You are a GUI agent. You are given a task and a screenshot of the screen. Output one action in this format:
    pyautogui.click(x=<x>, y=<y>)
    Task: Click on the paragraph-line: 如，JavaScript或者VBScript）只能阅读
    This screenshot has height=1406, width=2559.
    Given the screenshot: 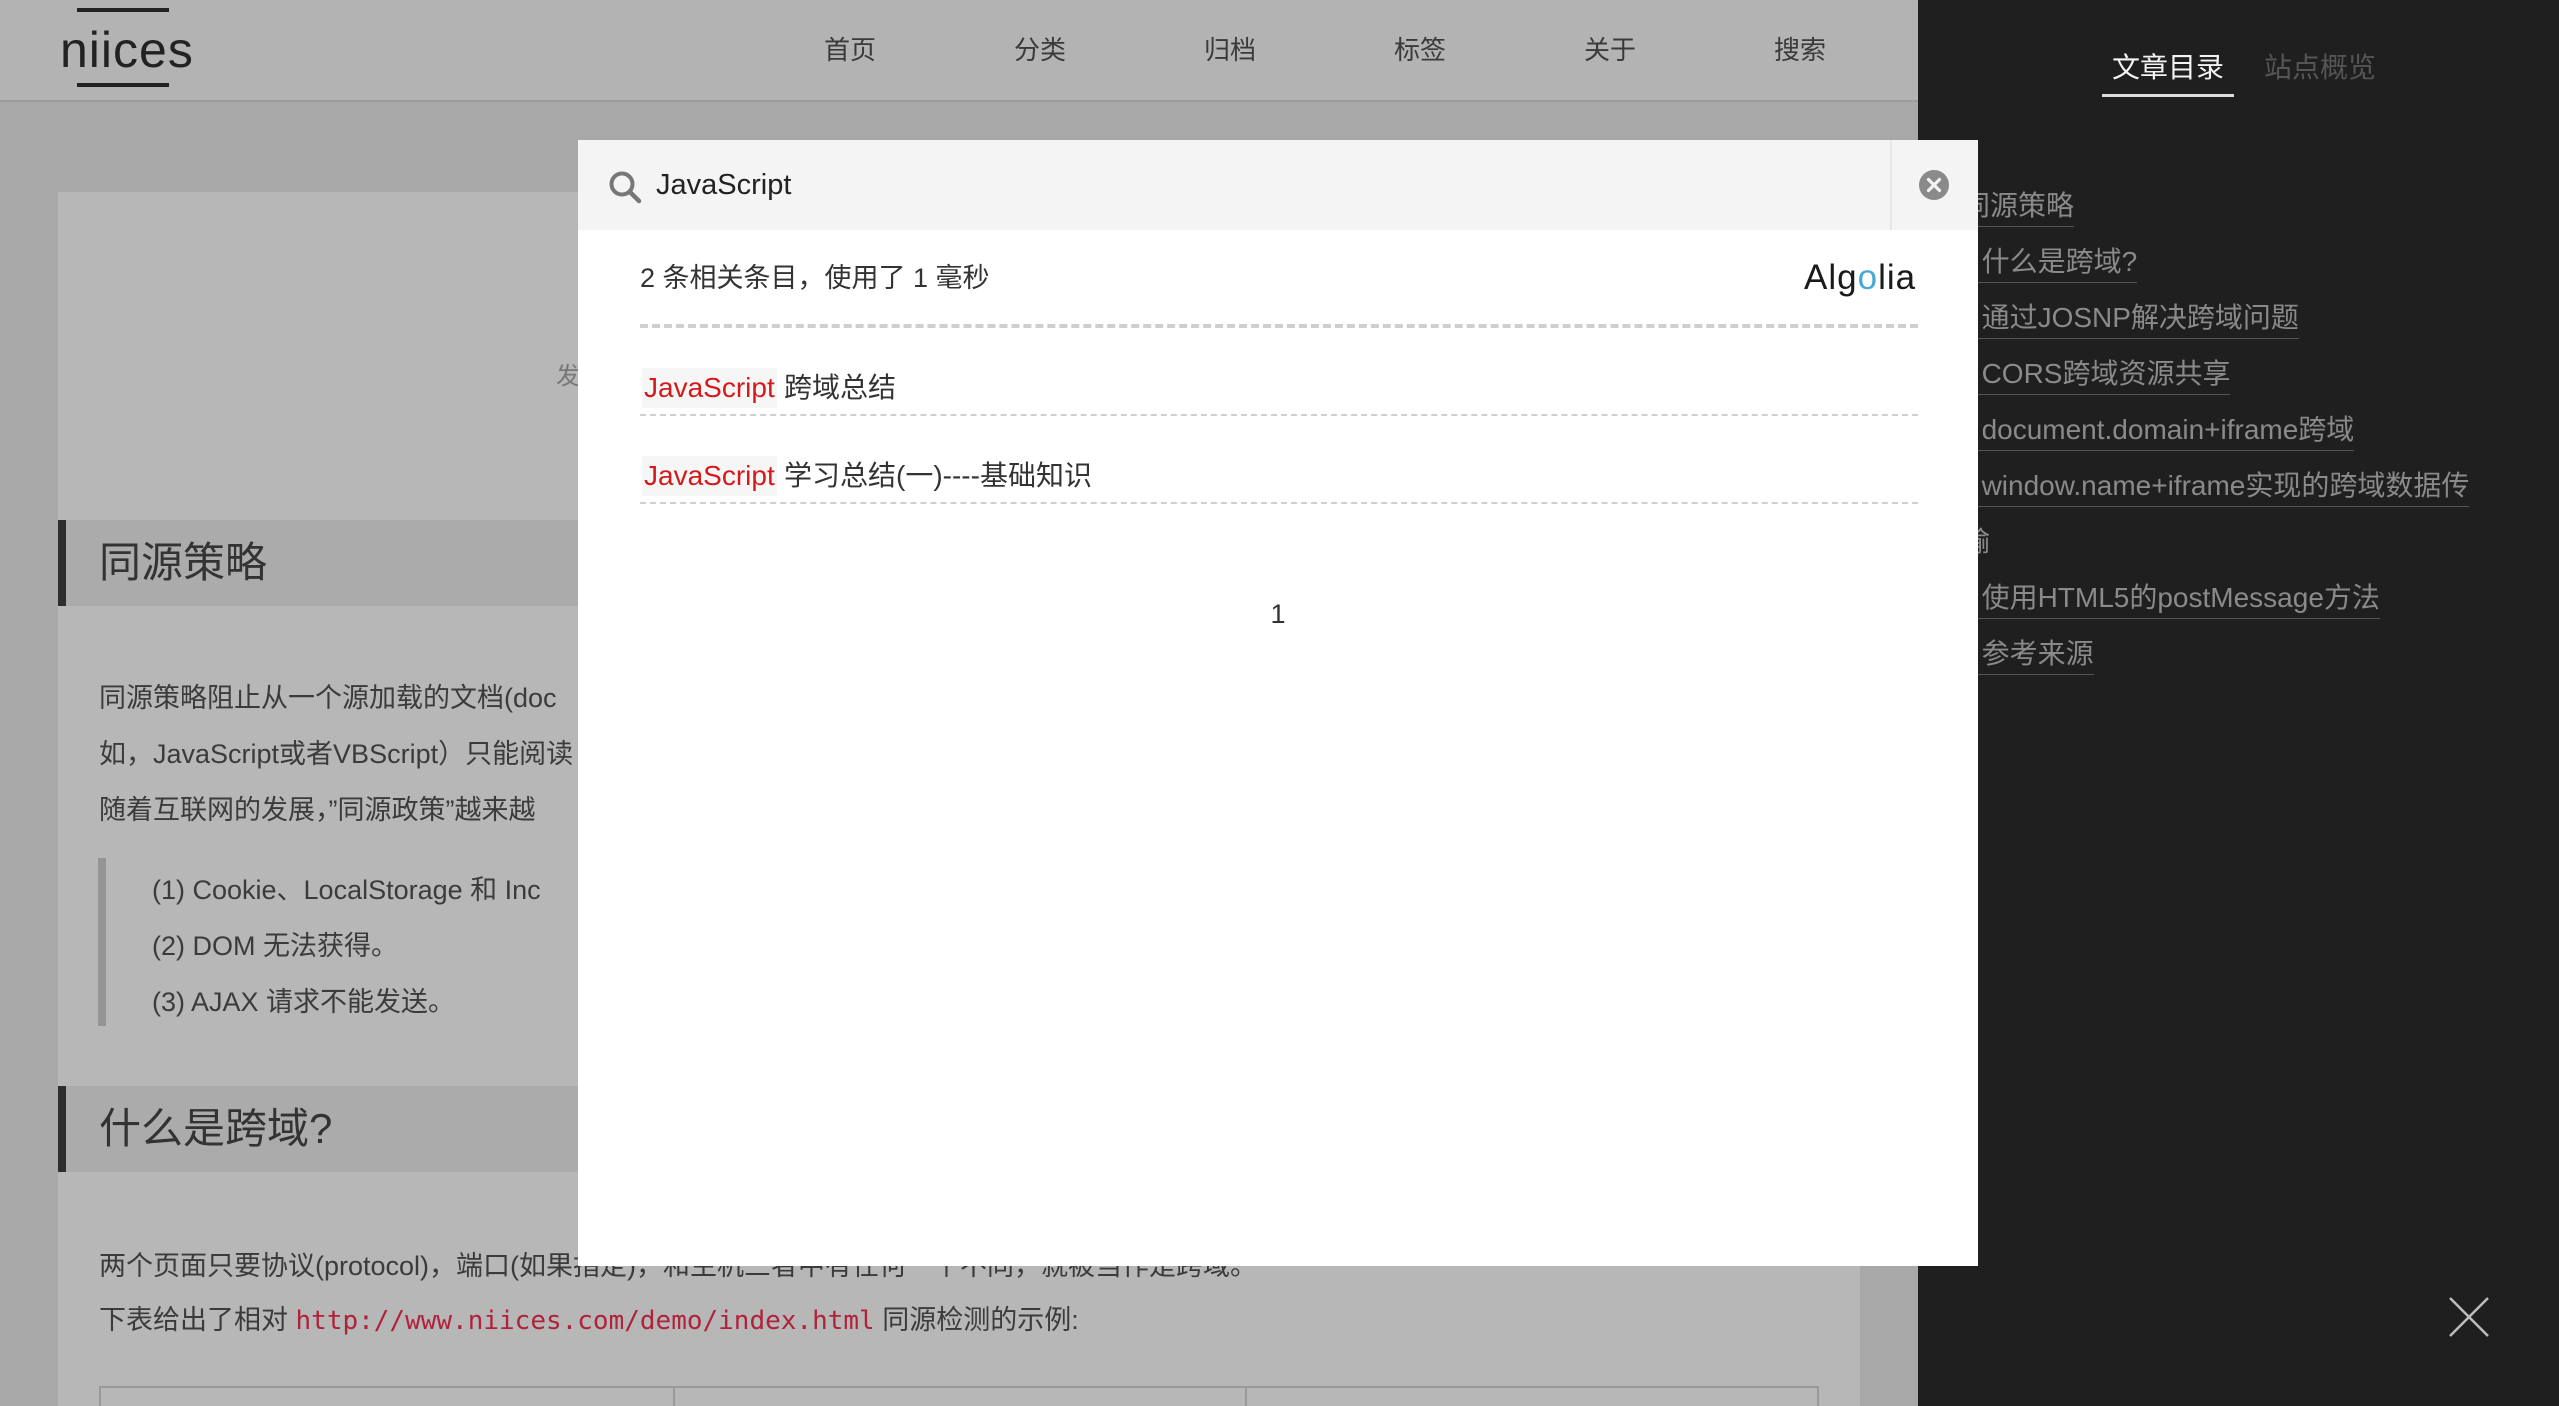 What is the action you would take?
    pyautogui.click(x=336, y=754)
    